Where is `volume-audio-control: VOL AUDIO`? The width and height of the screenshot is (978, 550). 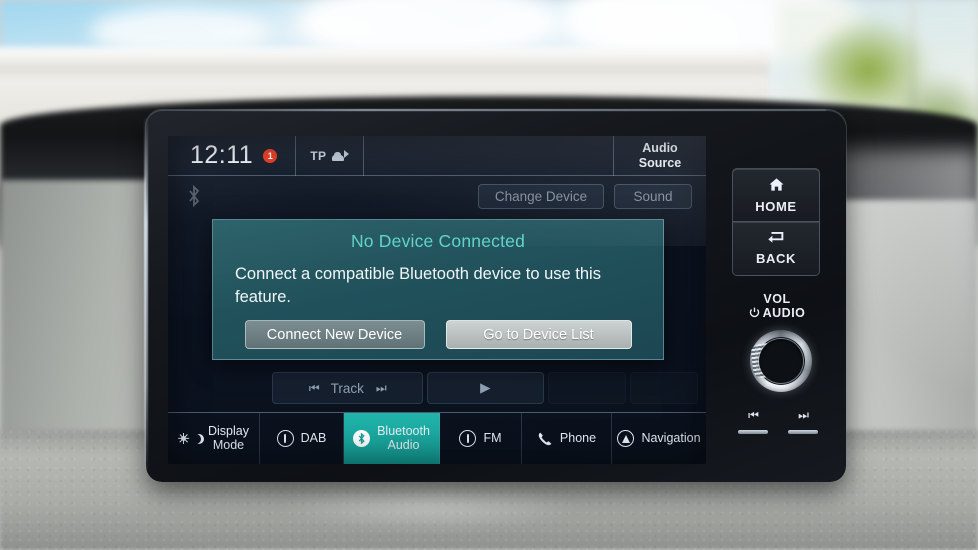 volume-audio-control: VOL AUDIO is located at coordinates (777, 342).